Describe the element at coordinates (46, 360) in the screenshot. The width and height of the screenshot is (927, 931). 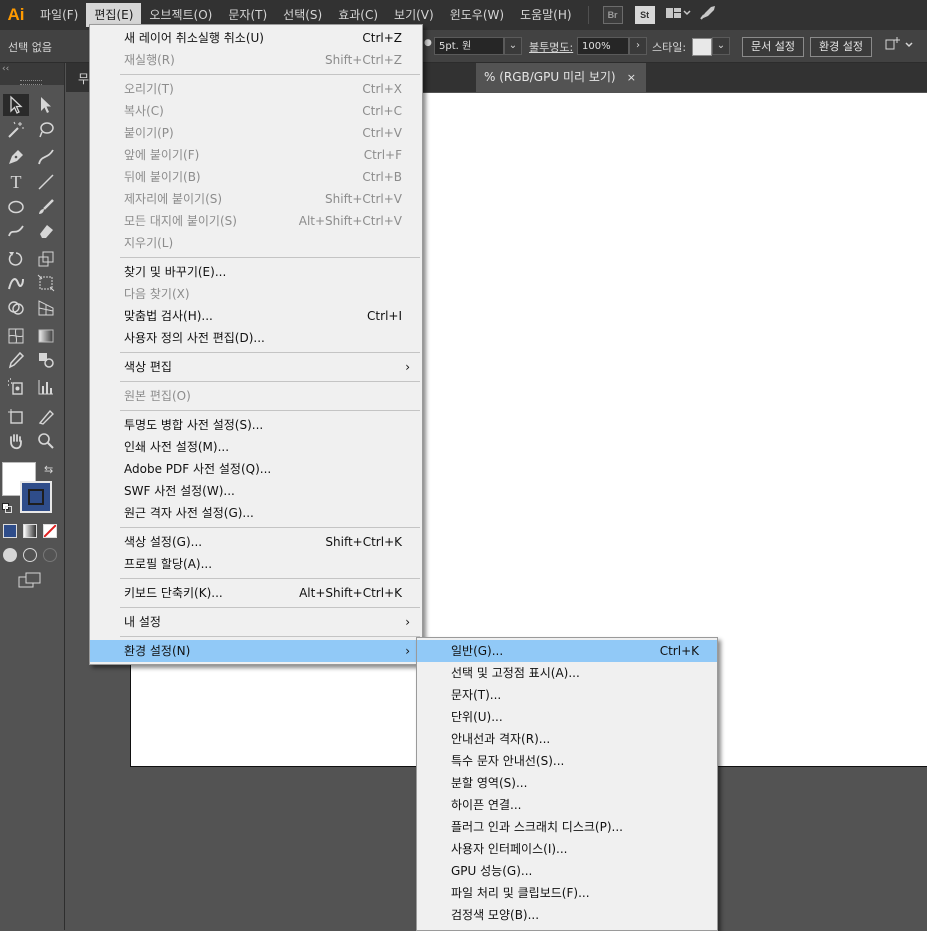
I see `blend-tool-icon` at that location.